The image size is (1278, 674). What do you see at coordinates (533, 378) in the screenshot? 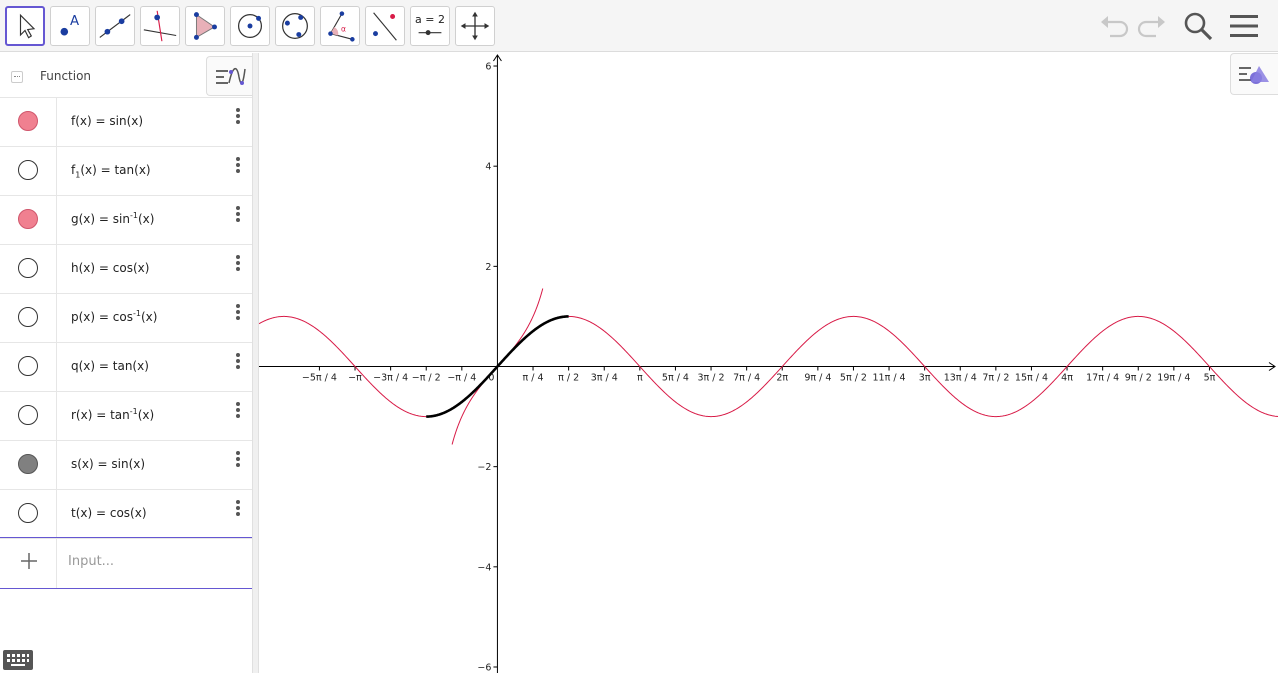
I see `x-tick-label: π / 4` at bounding box center [533, 378].